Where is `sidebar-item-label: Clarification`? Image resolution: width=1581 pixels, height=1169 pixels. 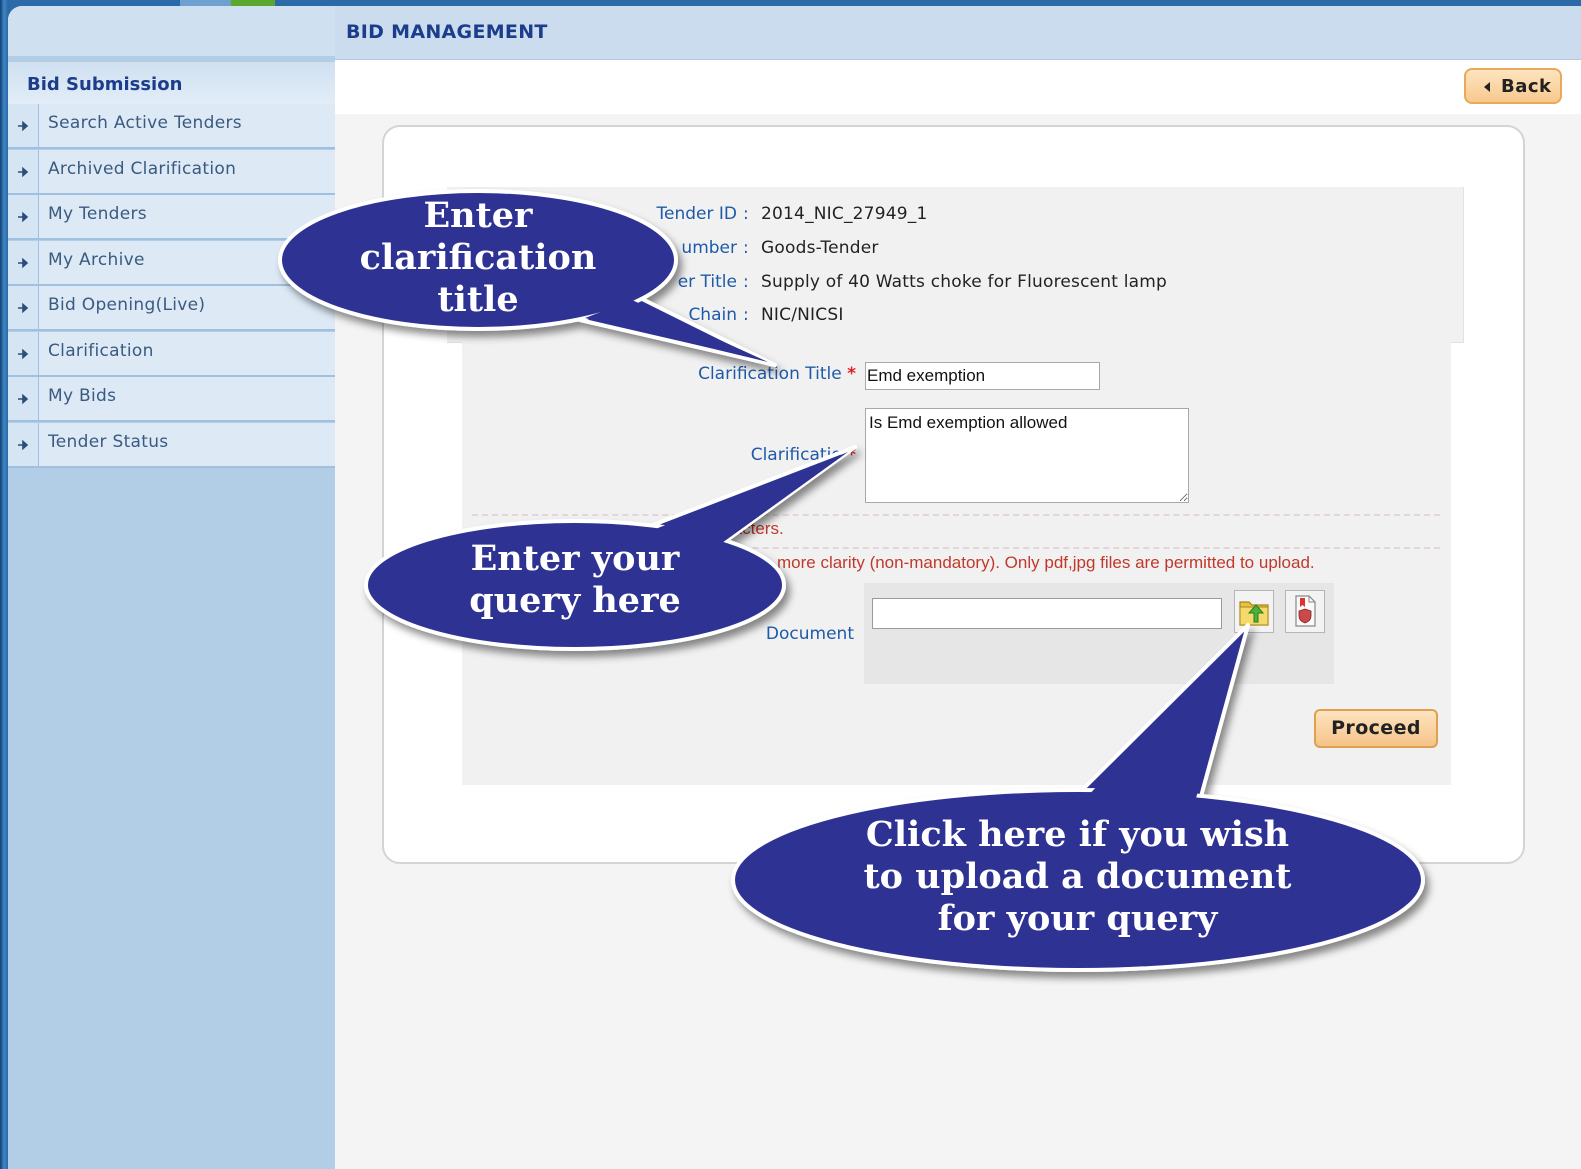
sidebar-item-label: Clarification is located at coordinates (101, 351).